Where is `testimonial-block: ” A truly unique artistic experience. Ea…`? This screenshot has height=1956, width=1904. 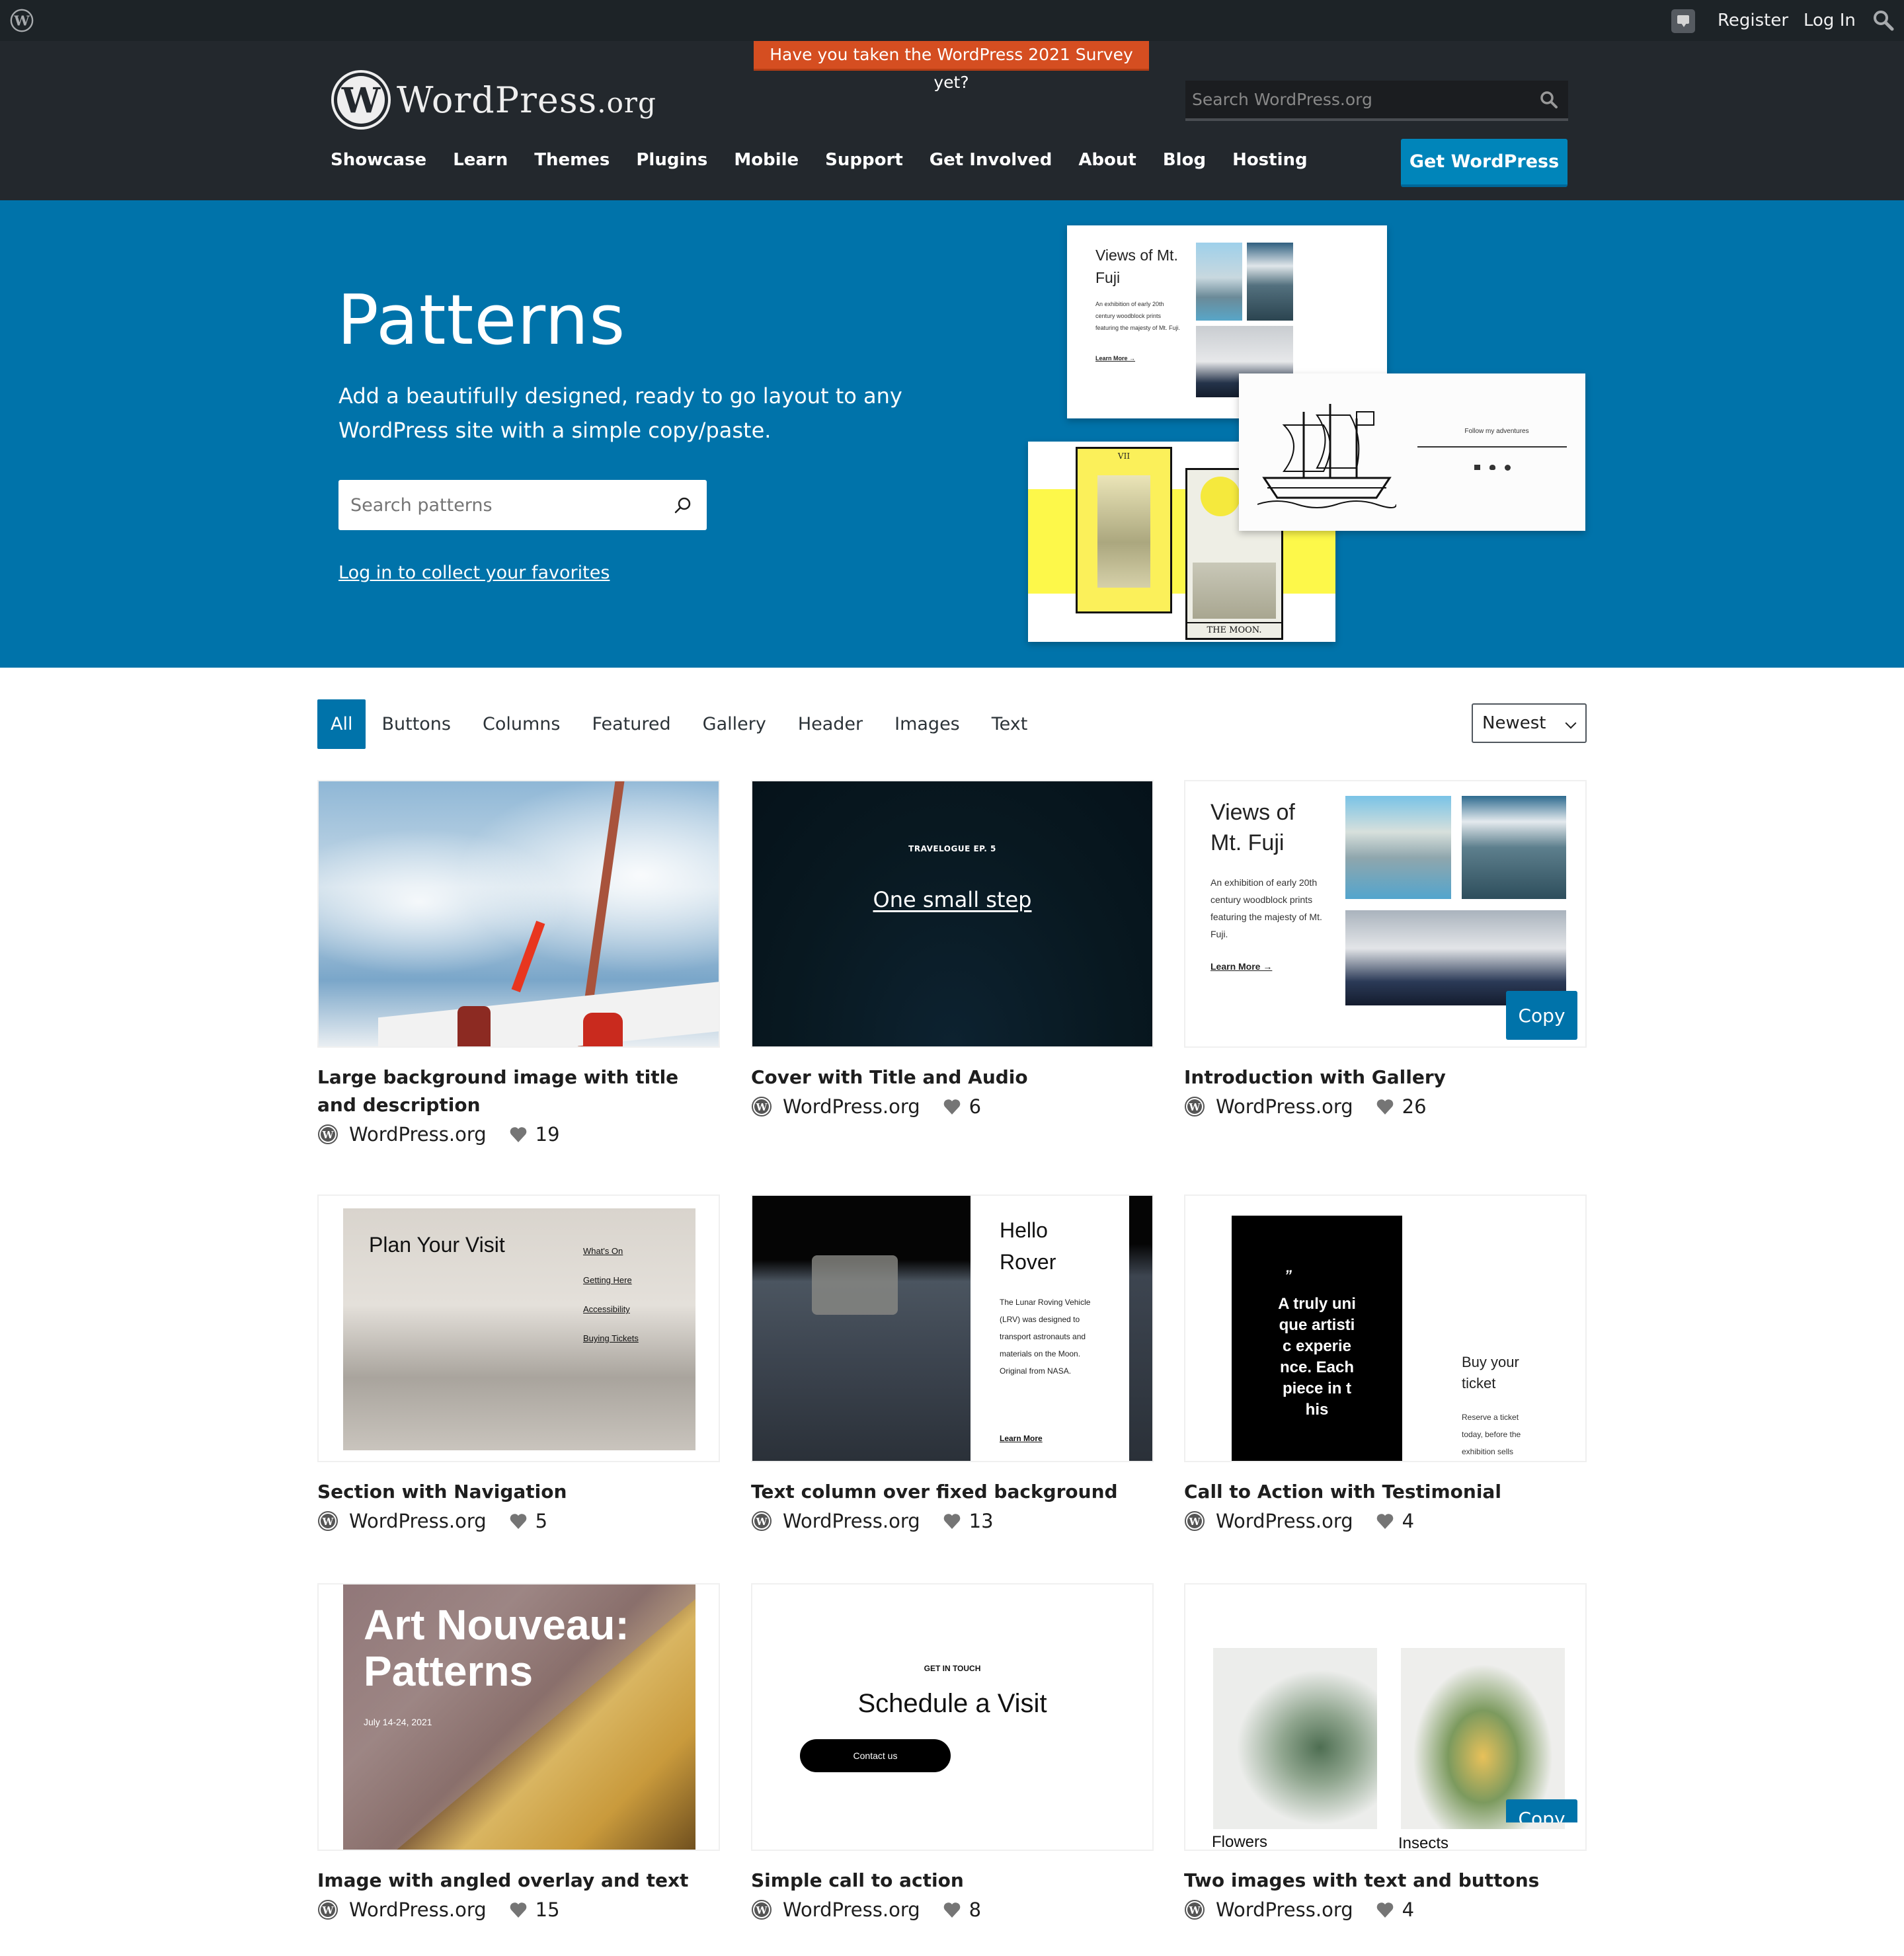 testimonial-block: ” A truly unique artistic experience. Ea… is located at coordinates (1317, 1338).